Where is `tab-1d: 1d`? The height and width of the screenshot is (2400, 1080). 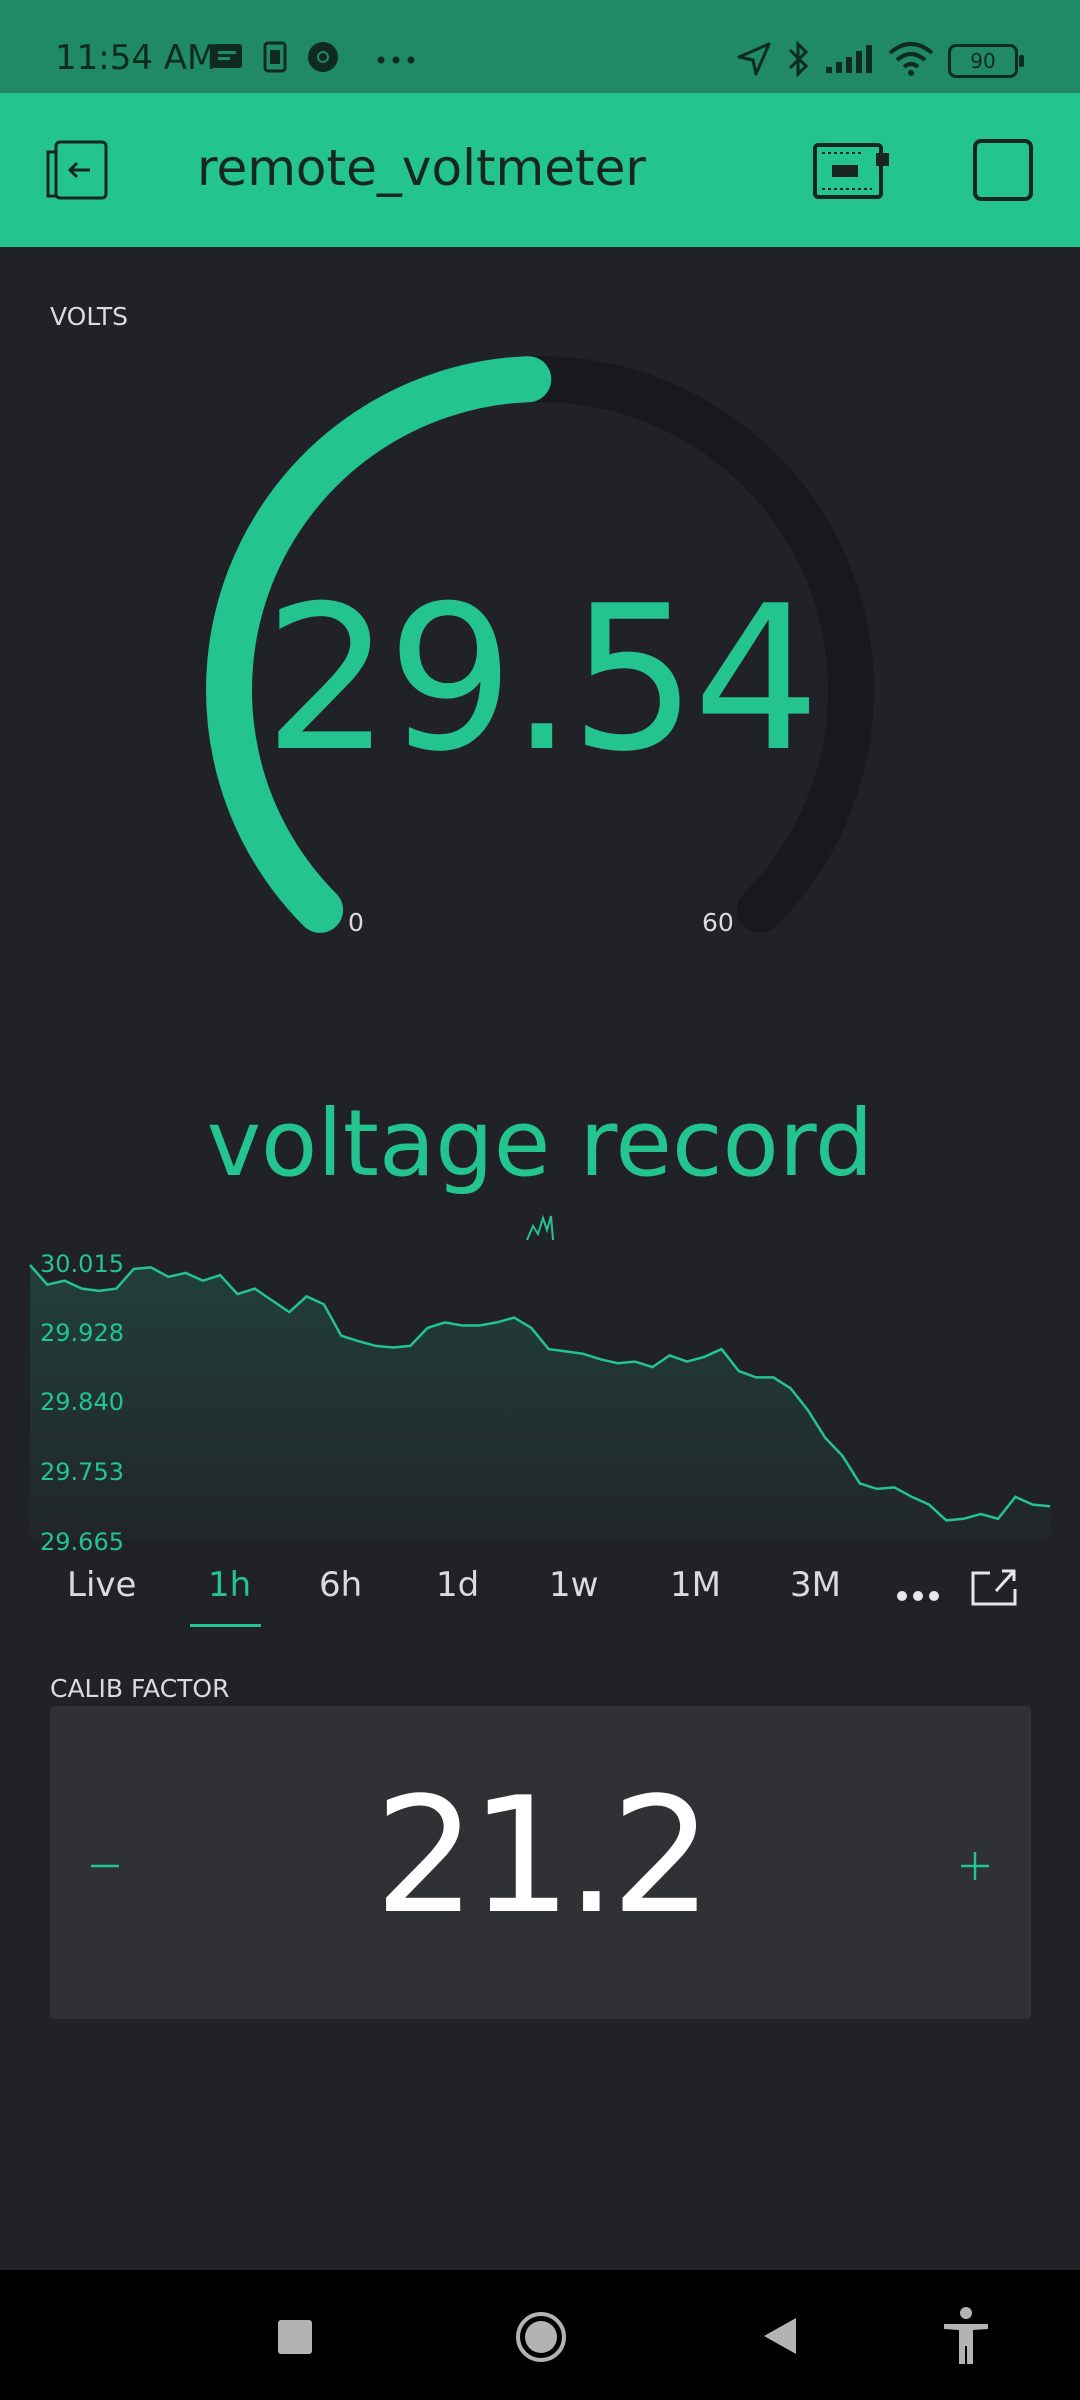 tab-1d: 1d is located at coordinates (457, 1585).